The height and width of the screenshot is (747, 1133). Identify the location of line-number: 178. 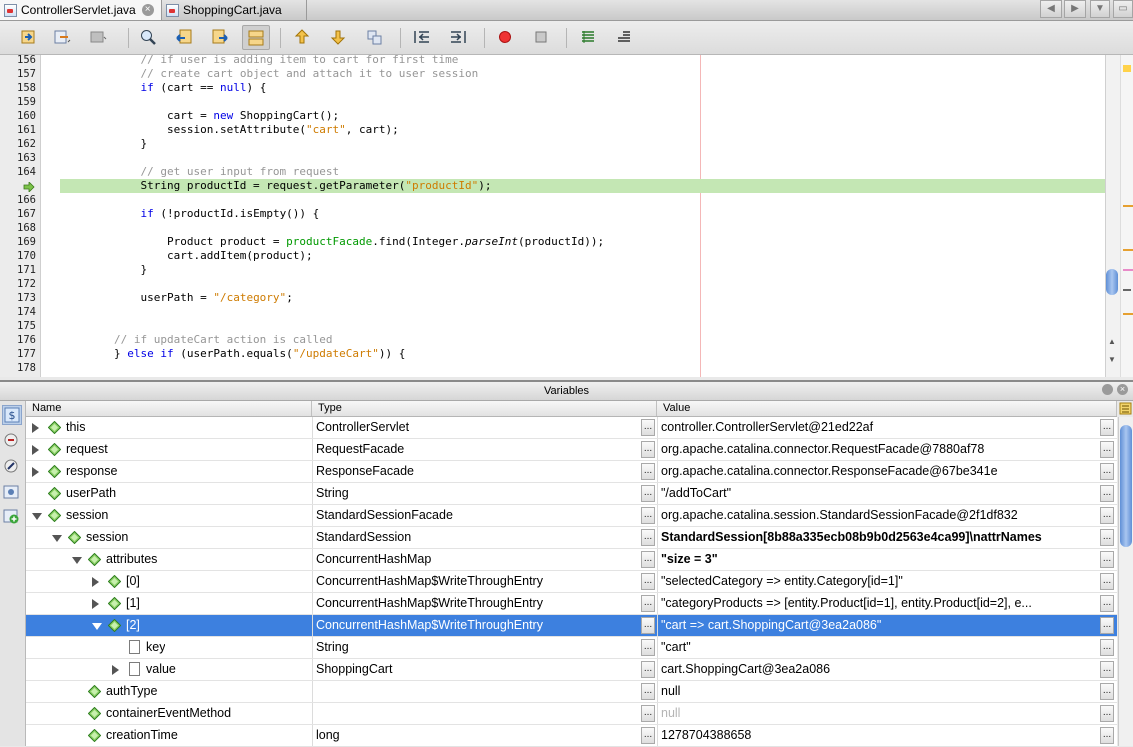
(18, 368).